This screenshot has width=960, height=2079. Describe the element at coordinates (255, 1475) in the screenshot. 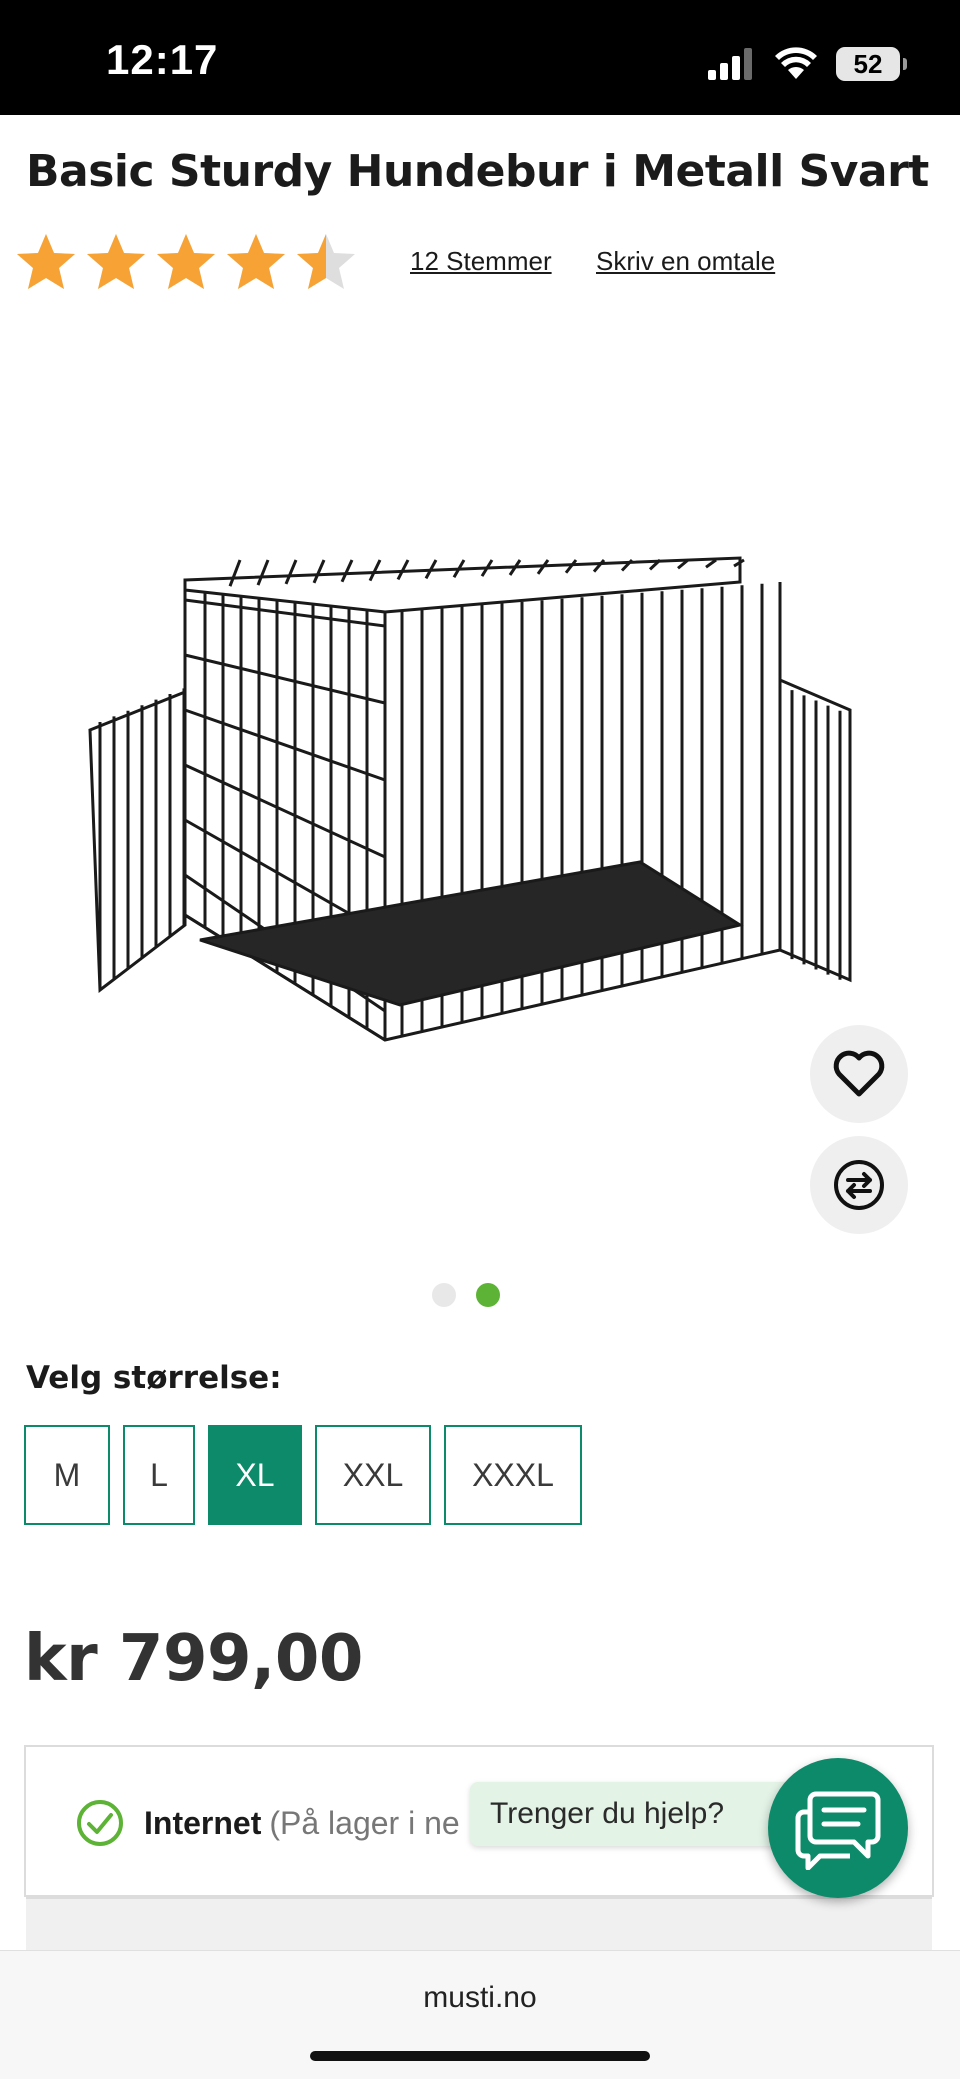

I see `size-option-xl: XL` at that location.